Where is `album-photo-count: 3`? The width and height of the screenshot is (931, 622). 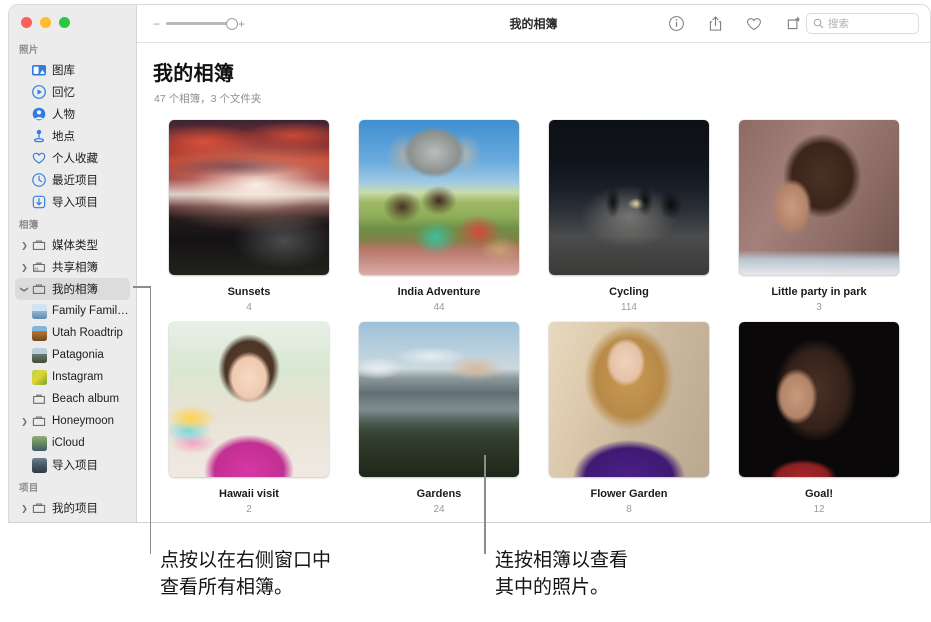 album-photo-count: 3 is located at coordinates (819, 307).